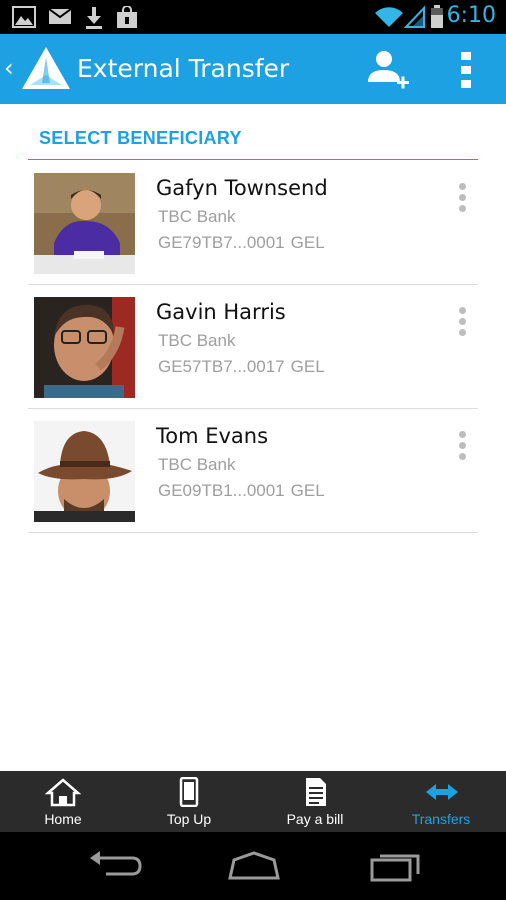 This screenshot has height=900, width=506. Describe the element at coordinates (466, 70) in the screenshot. I see `overflow-menu-button` at that location.